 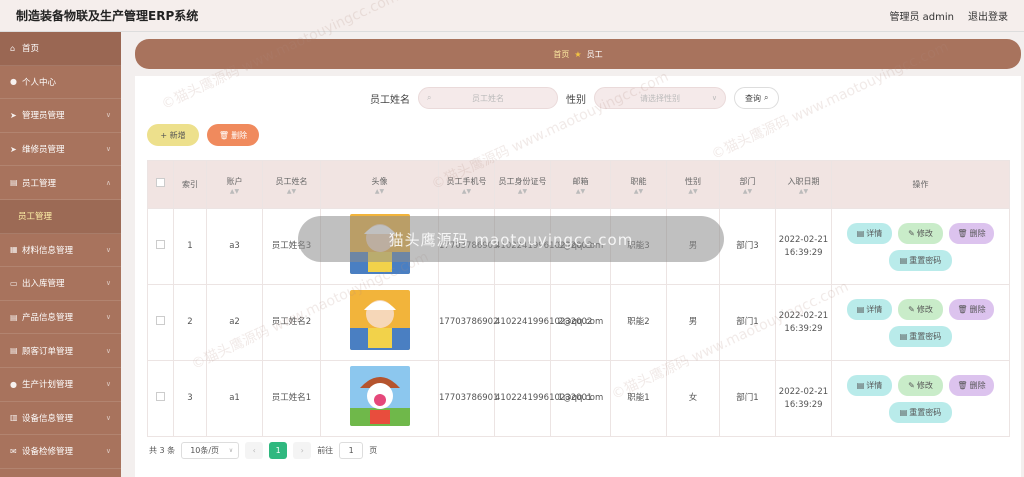 I want to click on select-all-checkbox, so click(x=160, y=182).